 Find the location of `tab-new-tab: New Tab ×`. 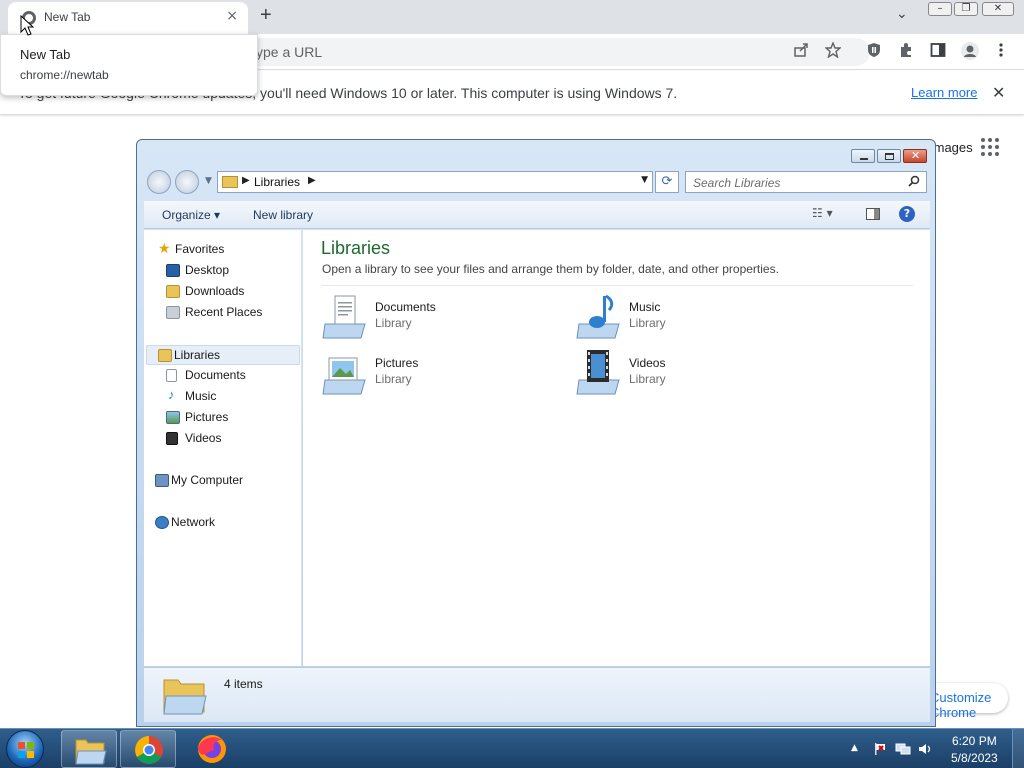

tab-new-tab: New Tab × is located at coordinates (128, 18).